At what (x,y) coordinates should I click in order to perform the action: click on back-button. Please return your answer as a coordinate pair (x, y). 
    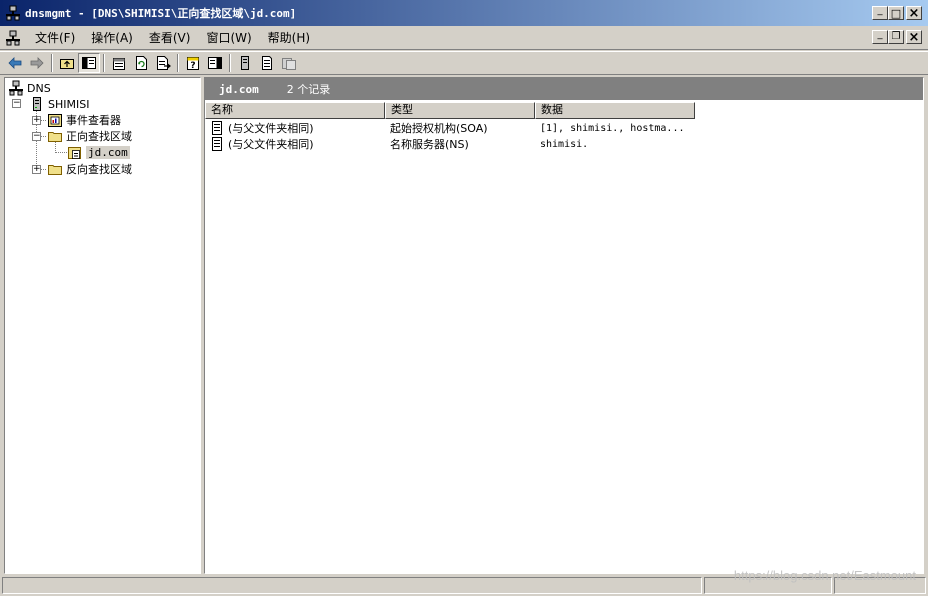
    Looking at the image, I should click on (15, 63).